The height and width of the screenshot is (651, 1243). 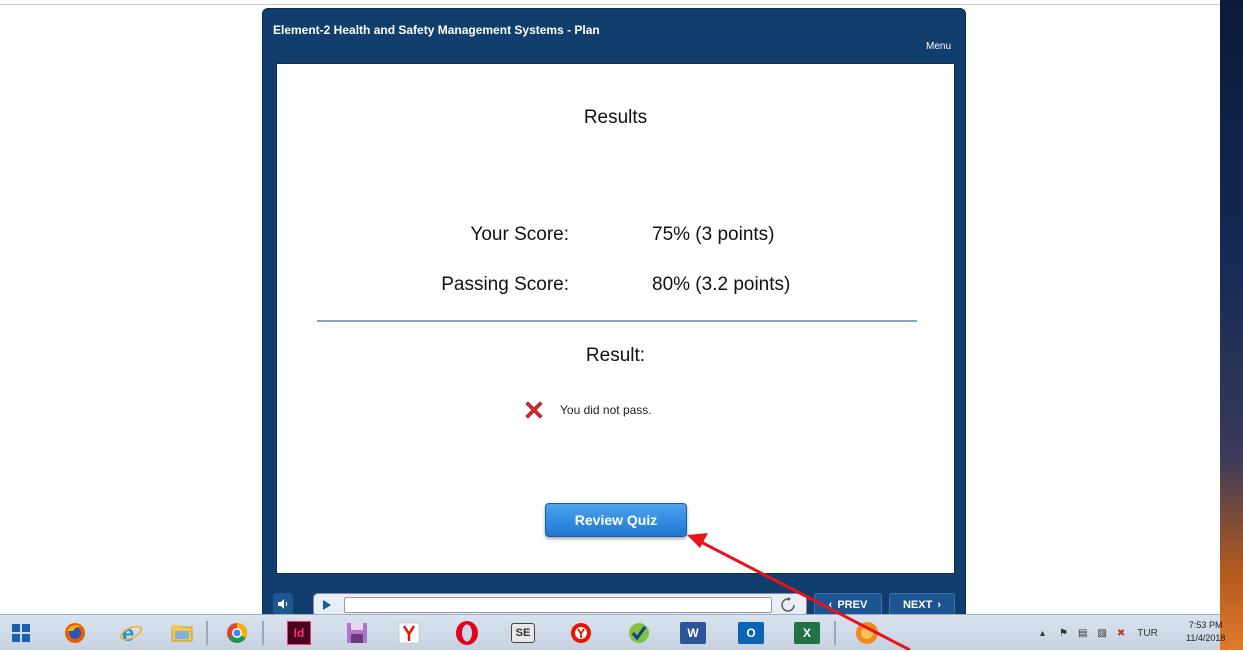 What do you see at coordinates (615, 117) in the screenshot?
I see `results-heading: Results` at bounding box center [615, 117].